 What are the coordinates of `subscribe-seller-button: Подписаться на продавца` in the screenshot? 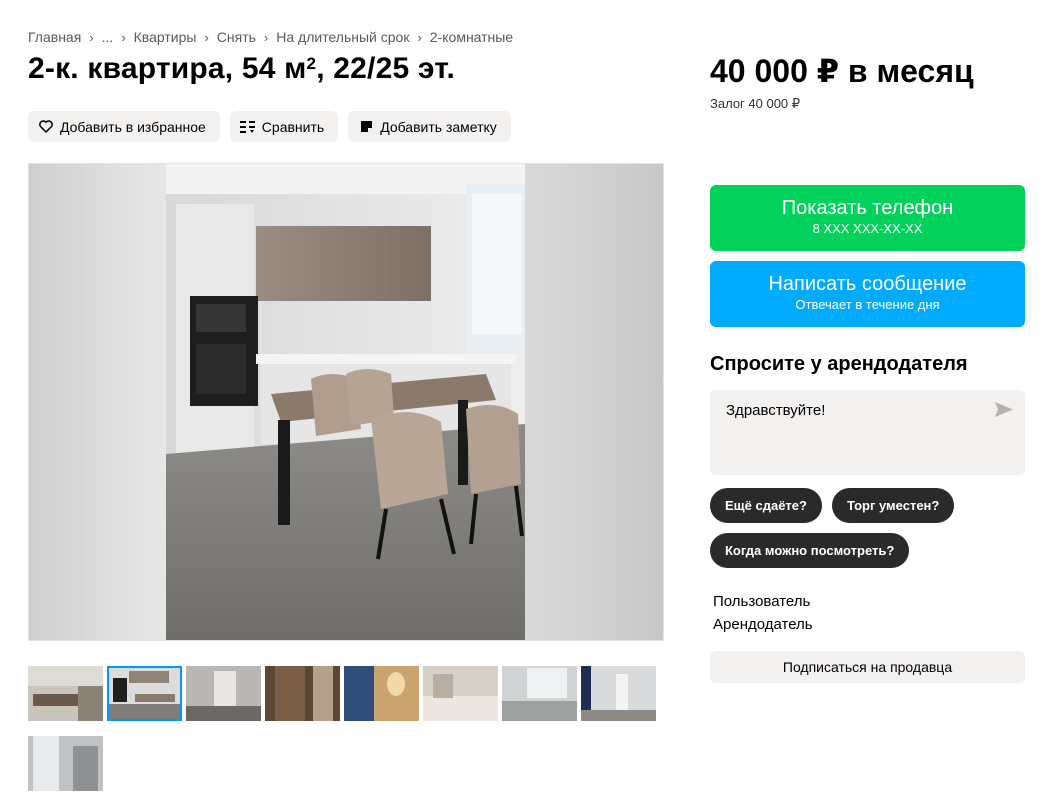 It's located at (867, 667).